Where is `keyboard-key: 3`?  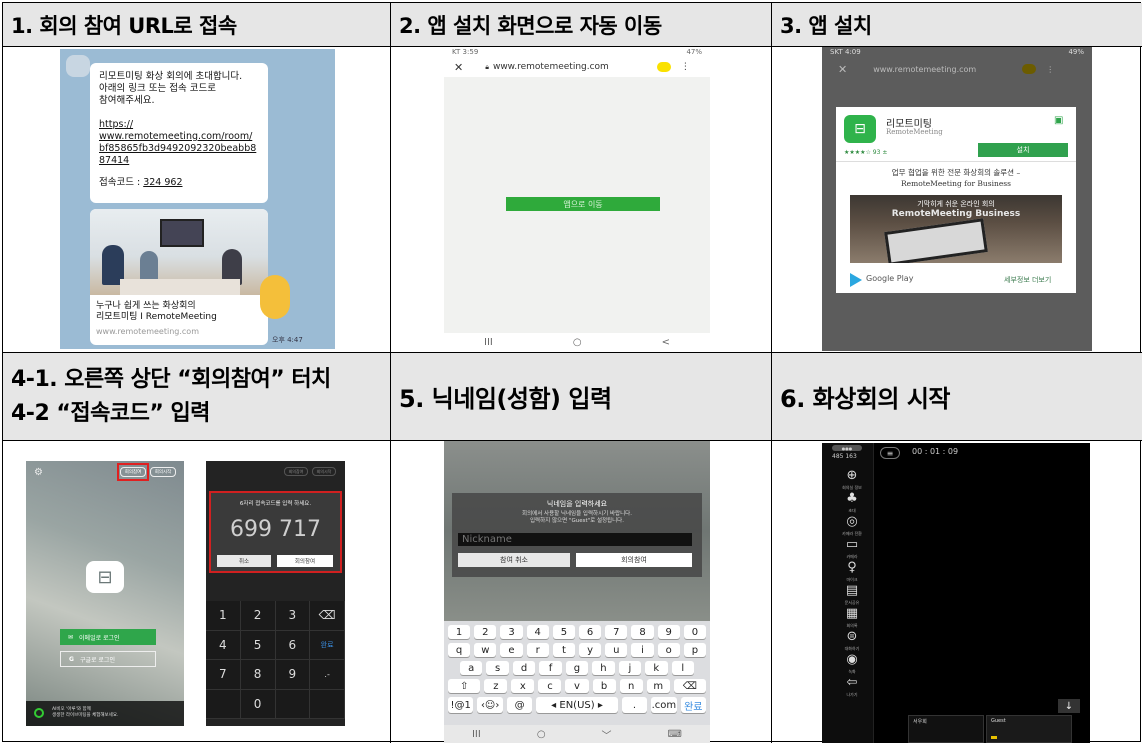
keyboard-key: 3 is located at coordinates (511, 632).